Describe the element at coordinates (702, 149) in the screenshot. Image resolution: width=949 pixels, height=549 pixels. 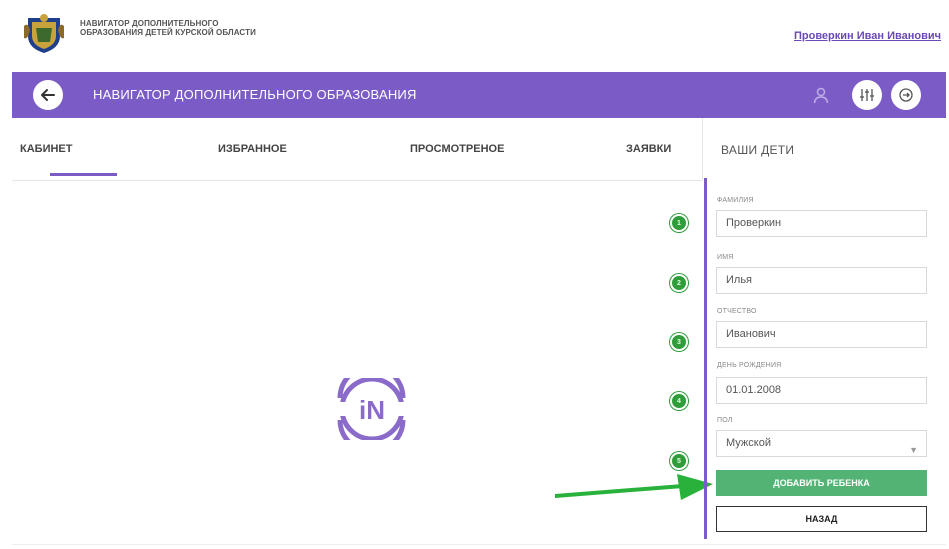
I see `panel-divider` at that location.